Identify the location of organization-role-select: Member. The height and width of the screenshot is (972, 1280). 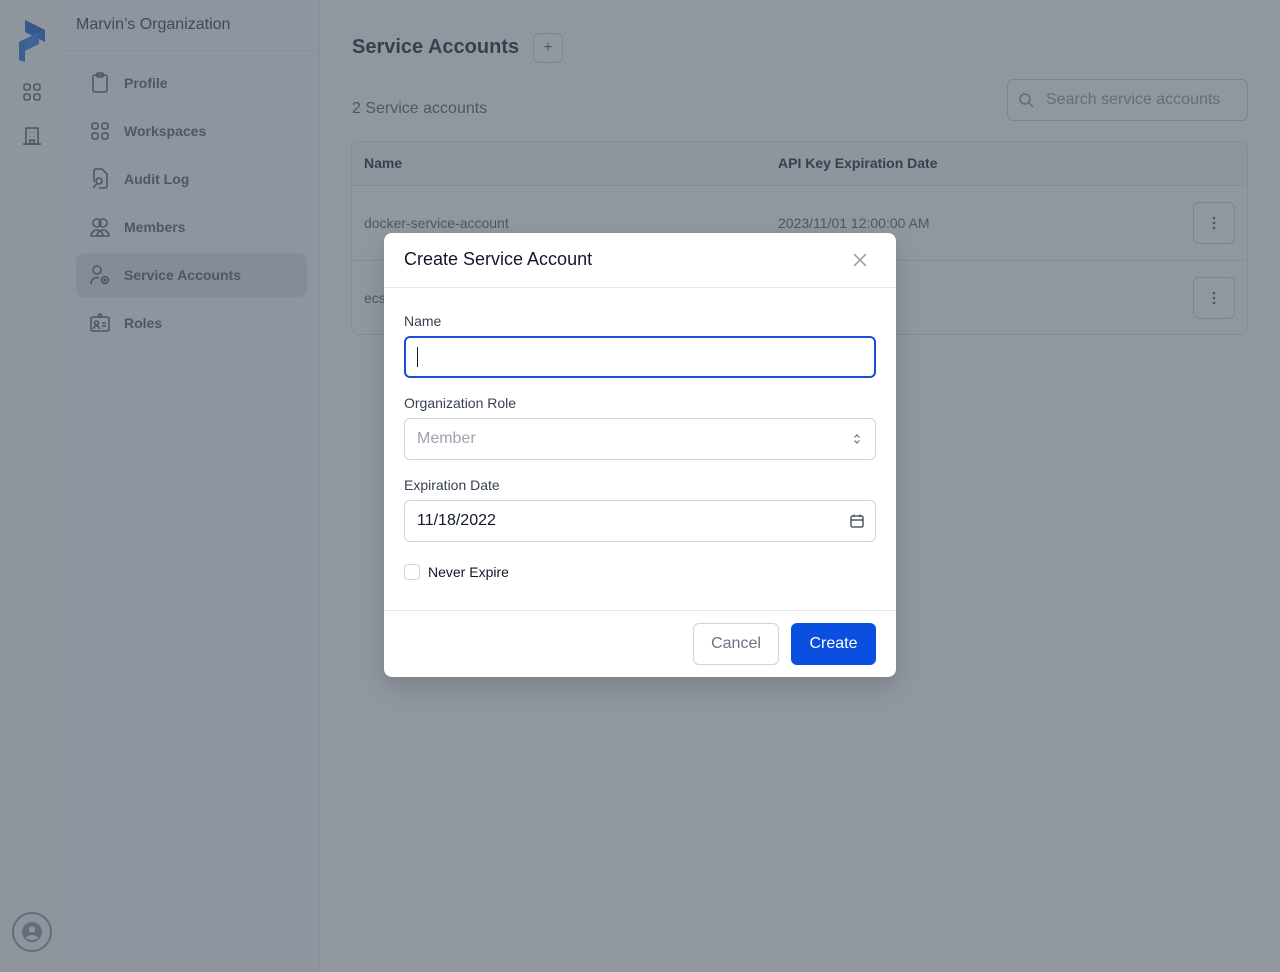
(640, 439).